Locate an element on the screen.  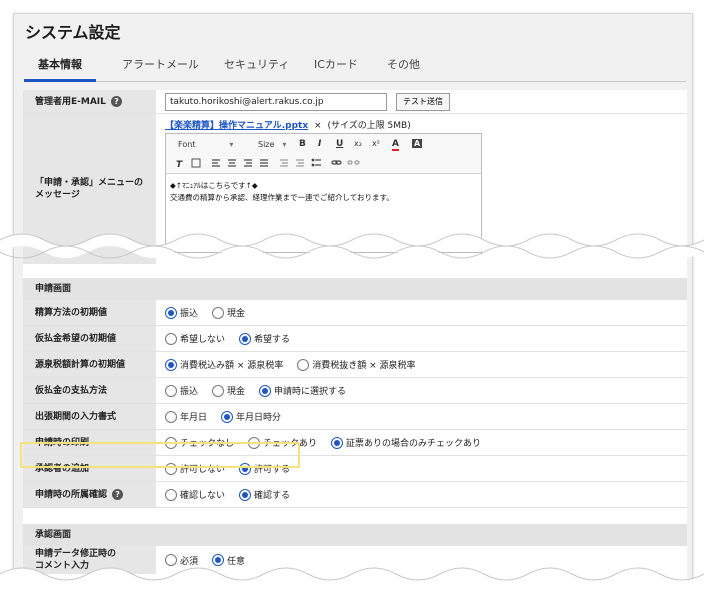
apply-row-1: 精算方法の初期値 振込 現金 is located at coordinates (355, 313).